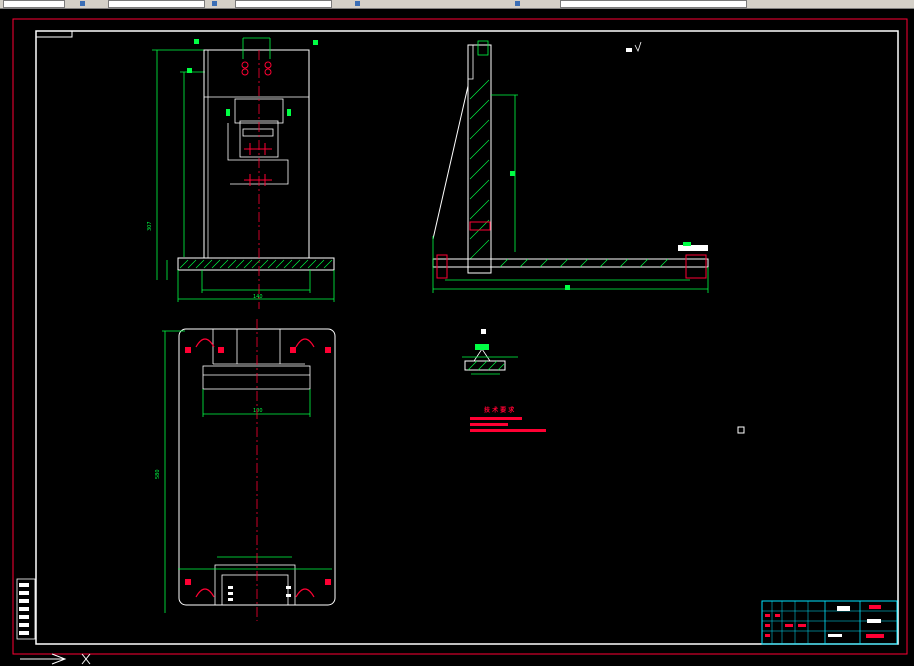 This screenshot has width=914, height=666. I want to click on technical-requirements: 技 术 要 求, so click(508, 419).